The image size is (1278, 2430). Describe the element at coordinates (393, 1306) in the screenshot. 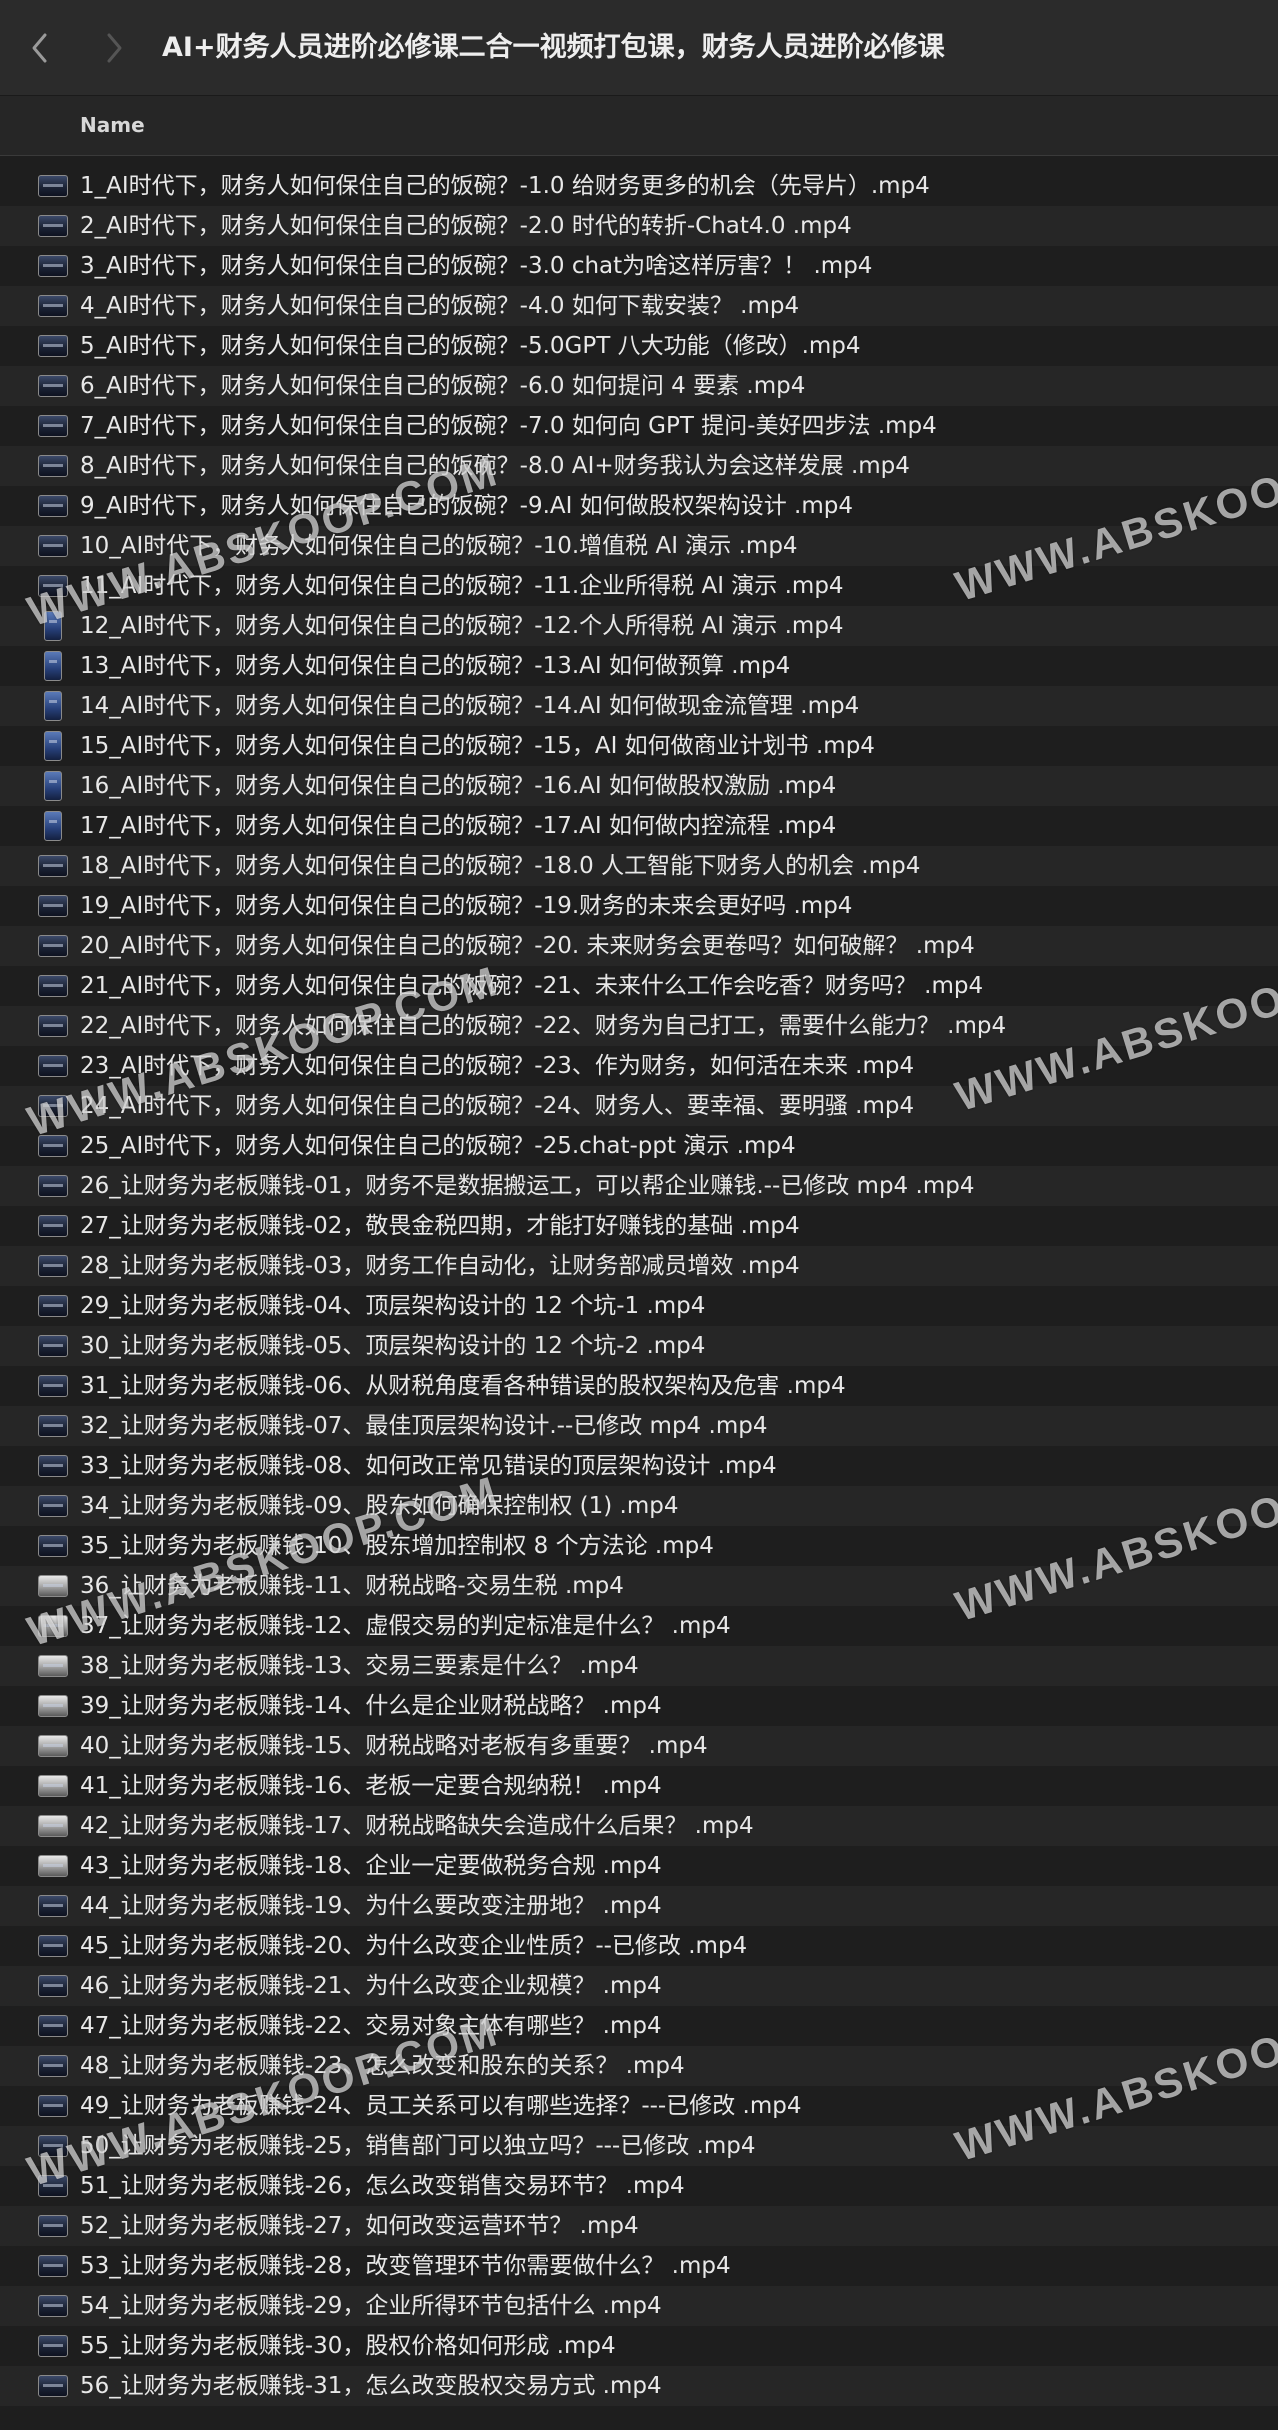

I see `file-name: 29_让财务为老板赚钱-04、顶层架构设计的 12 个坑-1 .mp4` at that location.